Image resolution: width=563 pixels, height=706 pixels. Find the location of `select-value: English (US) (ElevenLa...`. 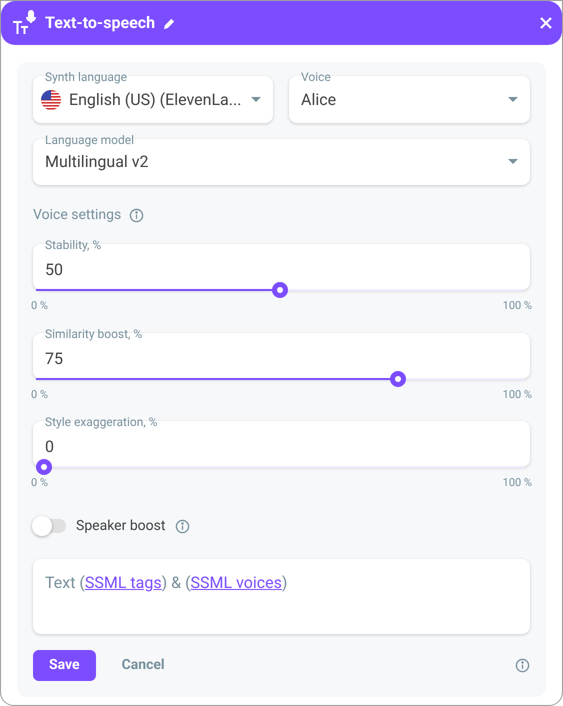

select-value: English (US) (ElevenLa... is located at coordinates (155, 100).